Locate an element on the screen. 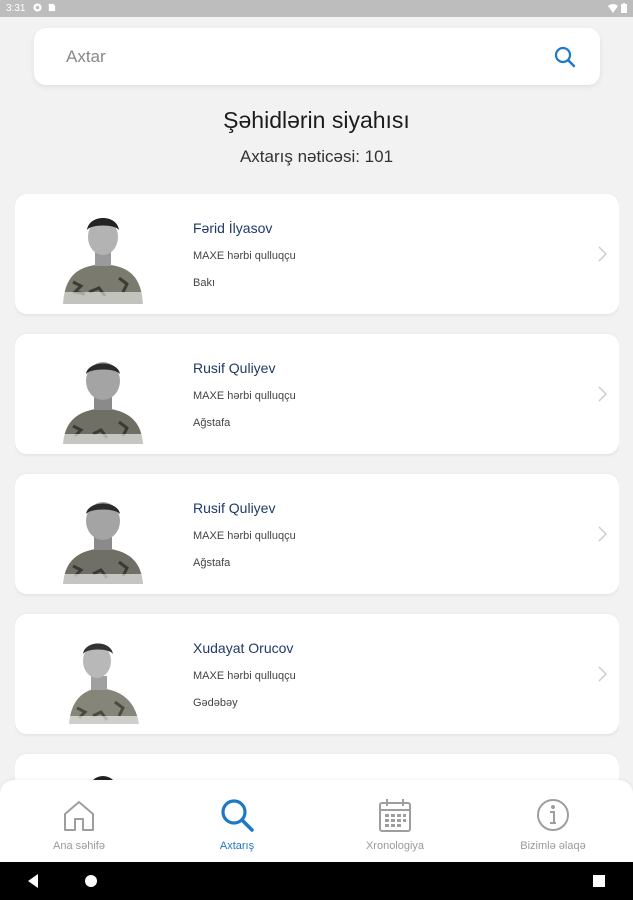 The image size is (633, 900). nav-item-contact: Bizimlə əlaqə is located at coordinates (553, 821).